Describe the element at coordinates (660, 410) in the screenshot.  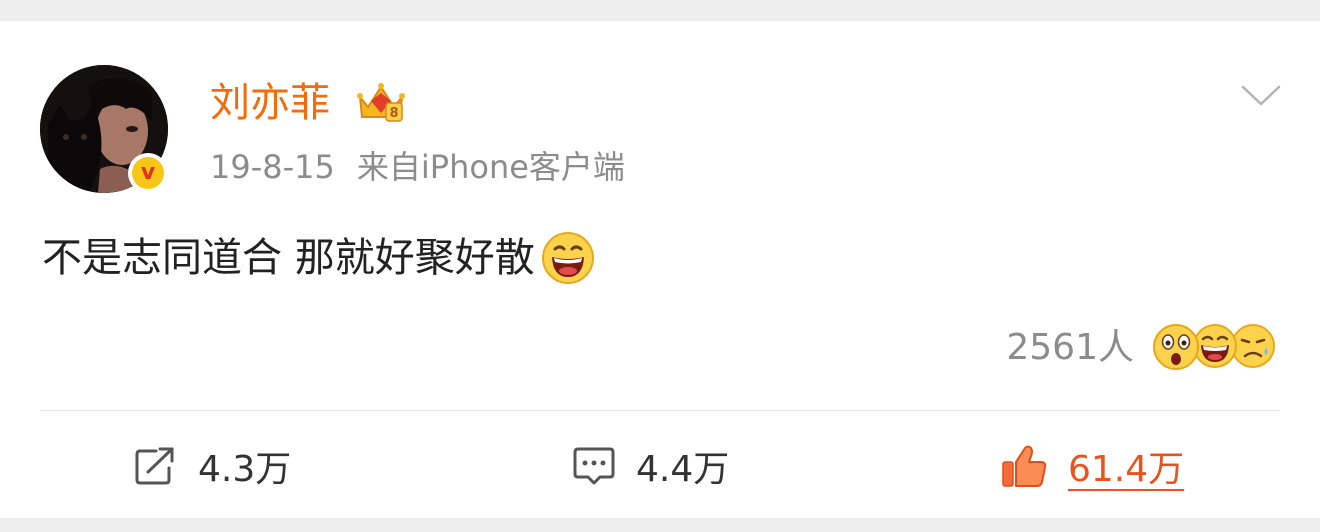
I see `actions-divider` at that location.